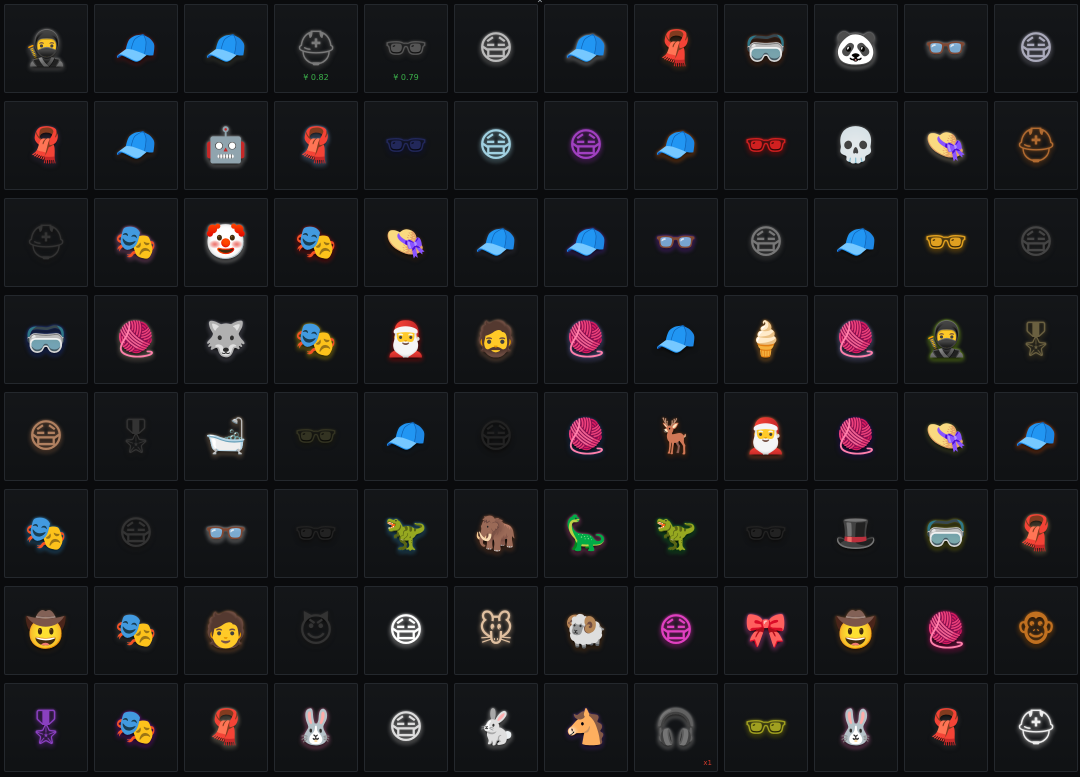  Describe the element at coordinates (226, 145) in the screenshot. I see `inventory-item: 🤖` at that location.